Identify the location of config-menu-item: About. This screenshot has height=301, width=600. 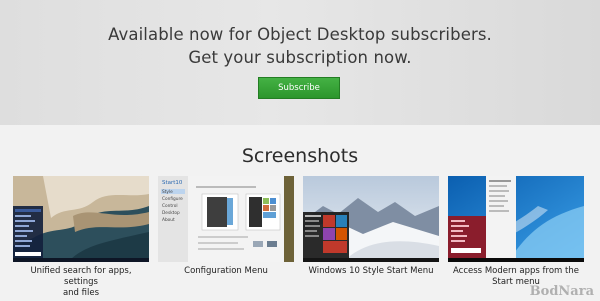
(172, 220).